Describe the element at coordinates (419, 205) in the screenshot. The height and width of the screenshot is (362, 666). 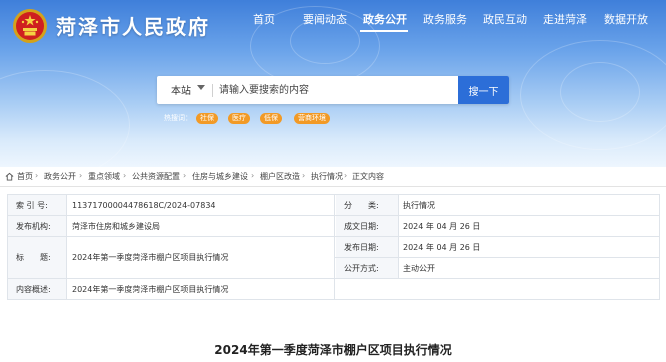
I see `category-value: 执行情况` at that location.